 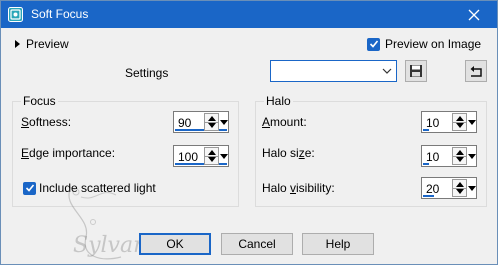 I want to click on edge-spin-buttons, so click(x=211, y=156).